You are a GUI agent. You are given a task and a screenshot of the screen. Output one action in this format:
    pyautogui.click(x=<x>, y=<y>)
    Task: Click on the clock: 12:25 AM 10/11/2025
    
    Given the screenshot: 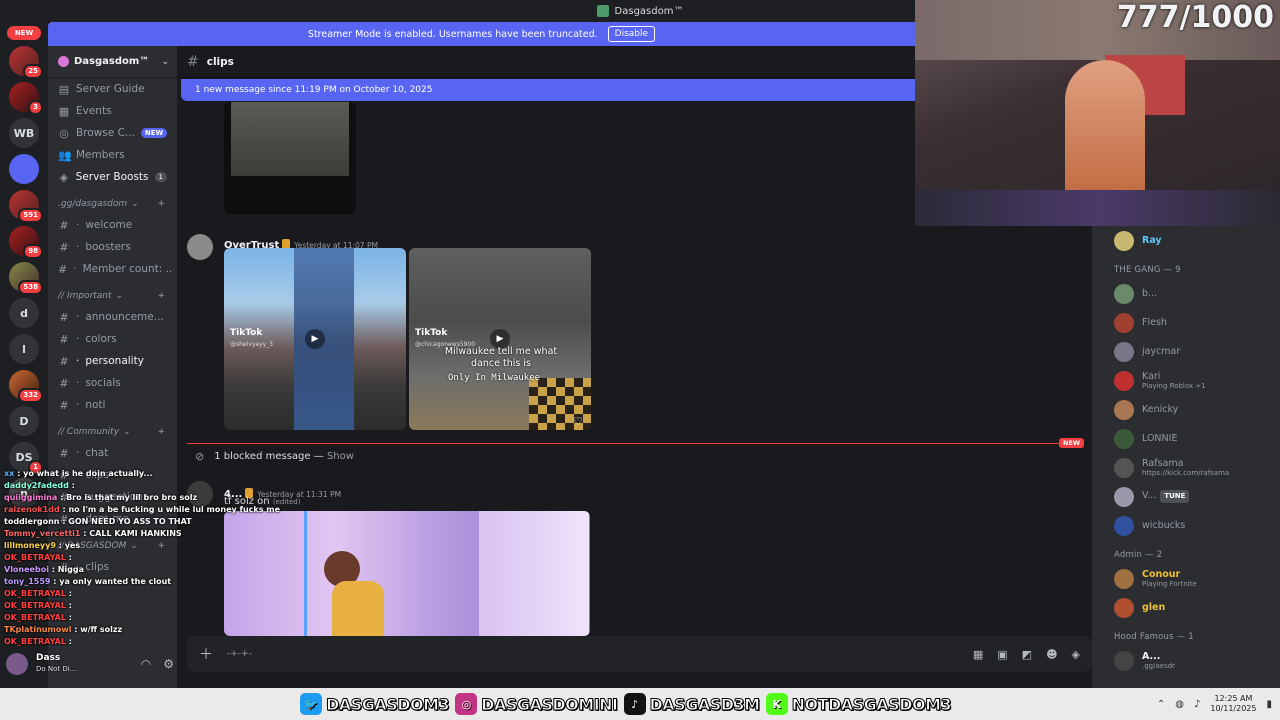 What is the action you would take?
    pyautogui.click(x=1233, y=704)
    